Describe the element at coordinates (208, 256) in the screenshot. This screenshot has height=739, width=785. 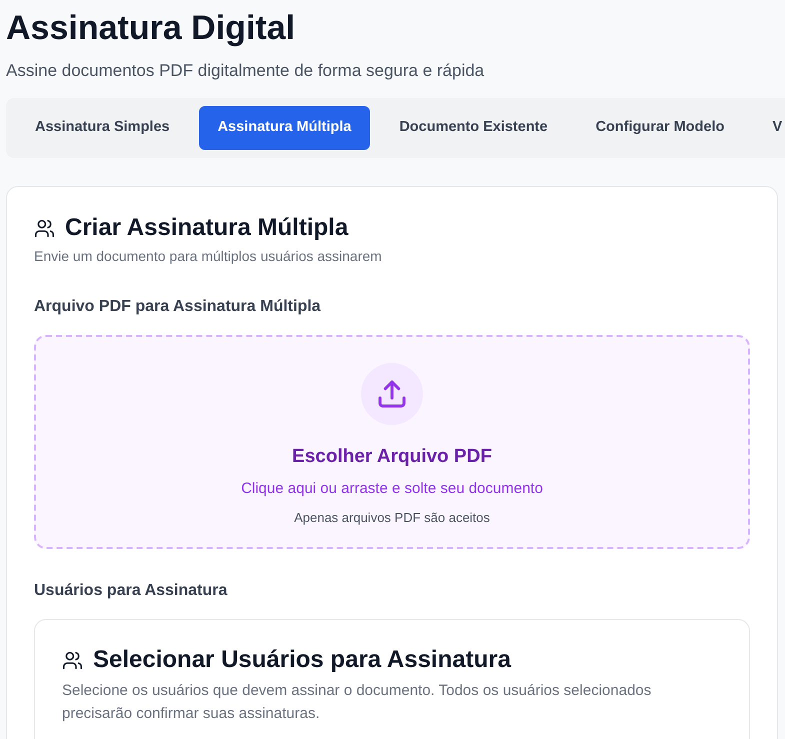
I see `card-description: Envie um documento para múltiplos usuários assinarem` at that location.